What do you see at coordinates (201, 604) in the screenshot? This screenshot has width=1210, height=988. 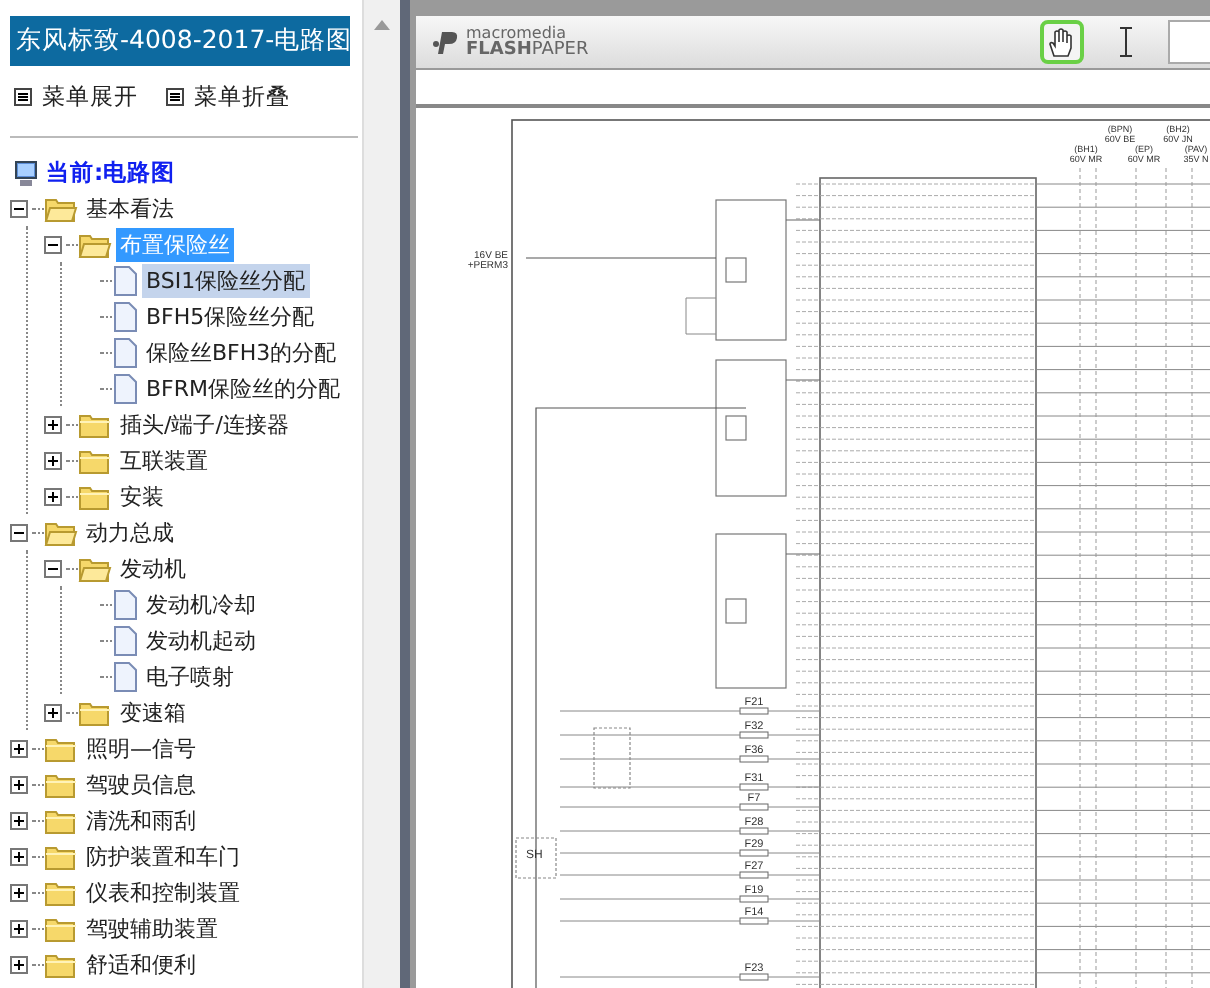 I see `tree-item: 发动机冷却` at bounding box center [201, 604].